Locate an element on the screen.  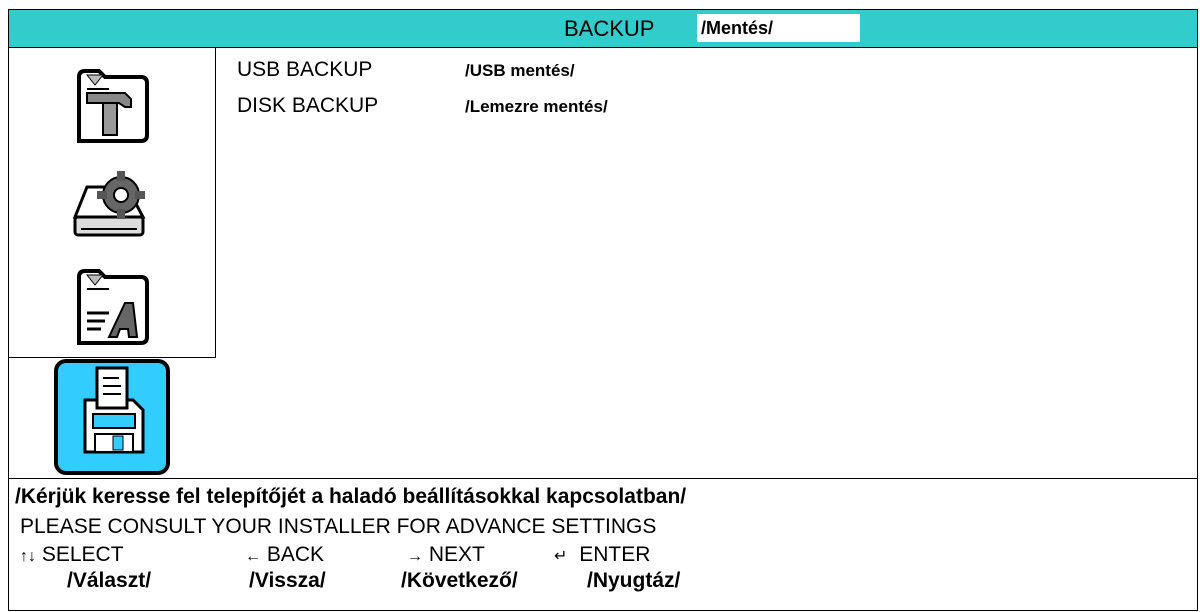
key-hint-next-hu: /Következő/ is located at coordinates (459, 580).